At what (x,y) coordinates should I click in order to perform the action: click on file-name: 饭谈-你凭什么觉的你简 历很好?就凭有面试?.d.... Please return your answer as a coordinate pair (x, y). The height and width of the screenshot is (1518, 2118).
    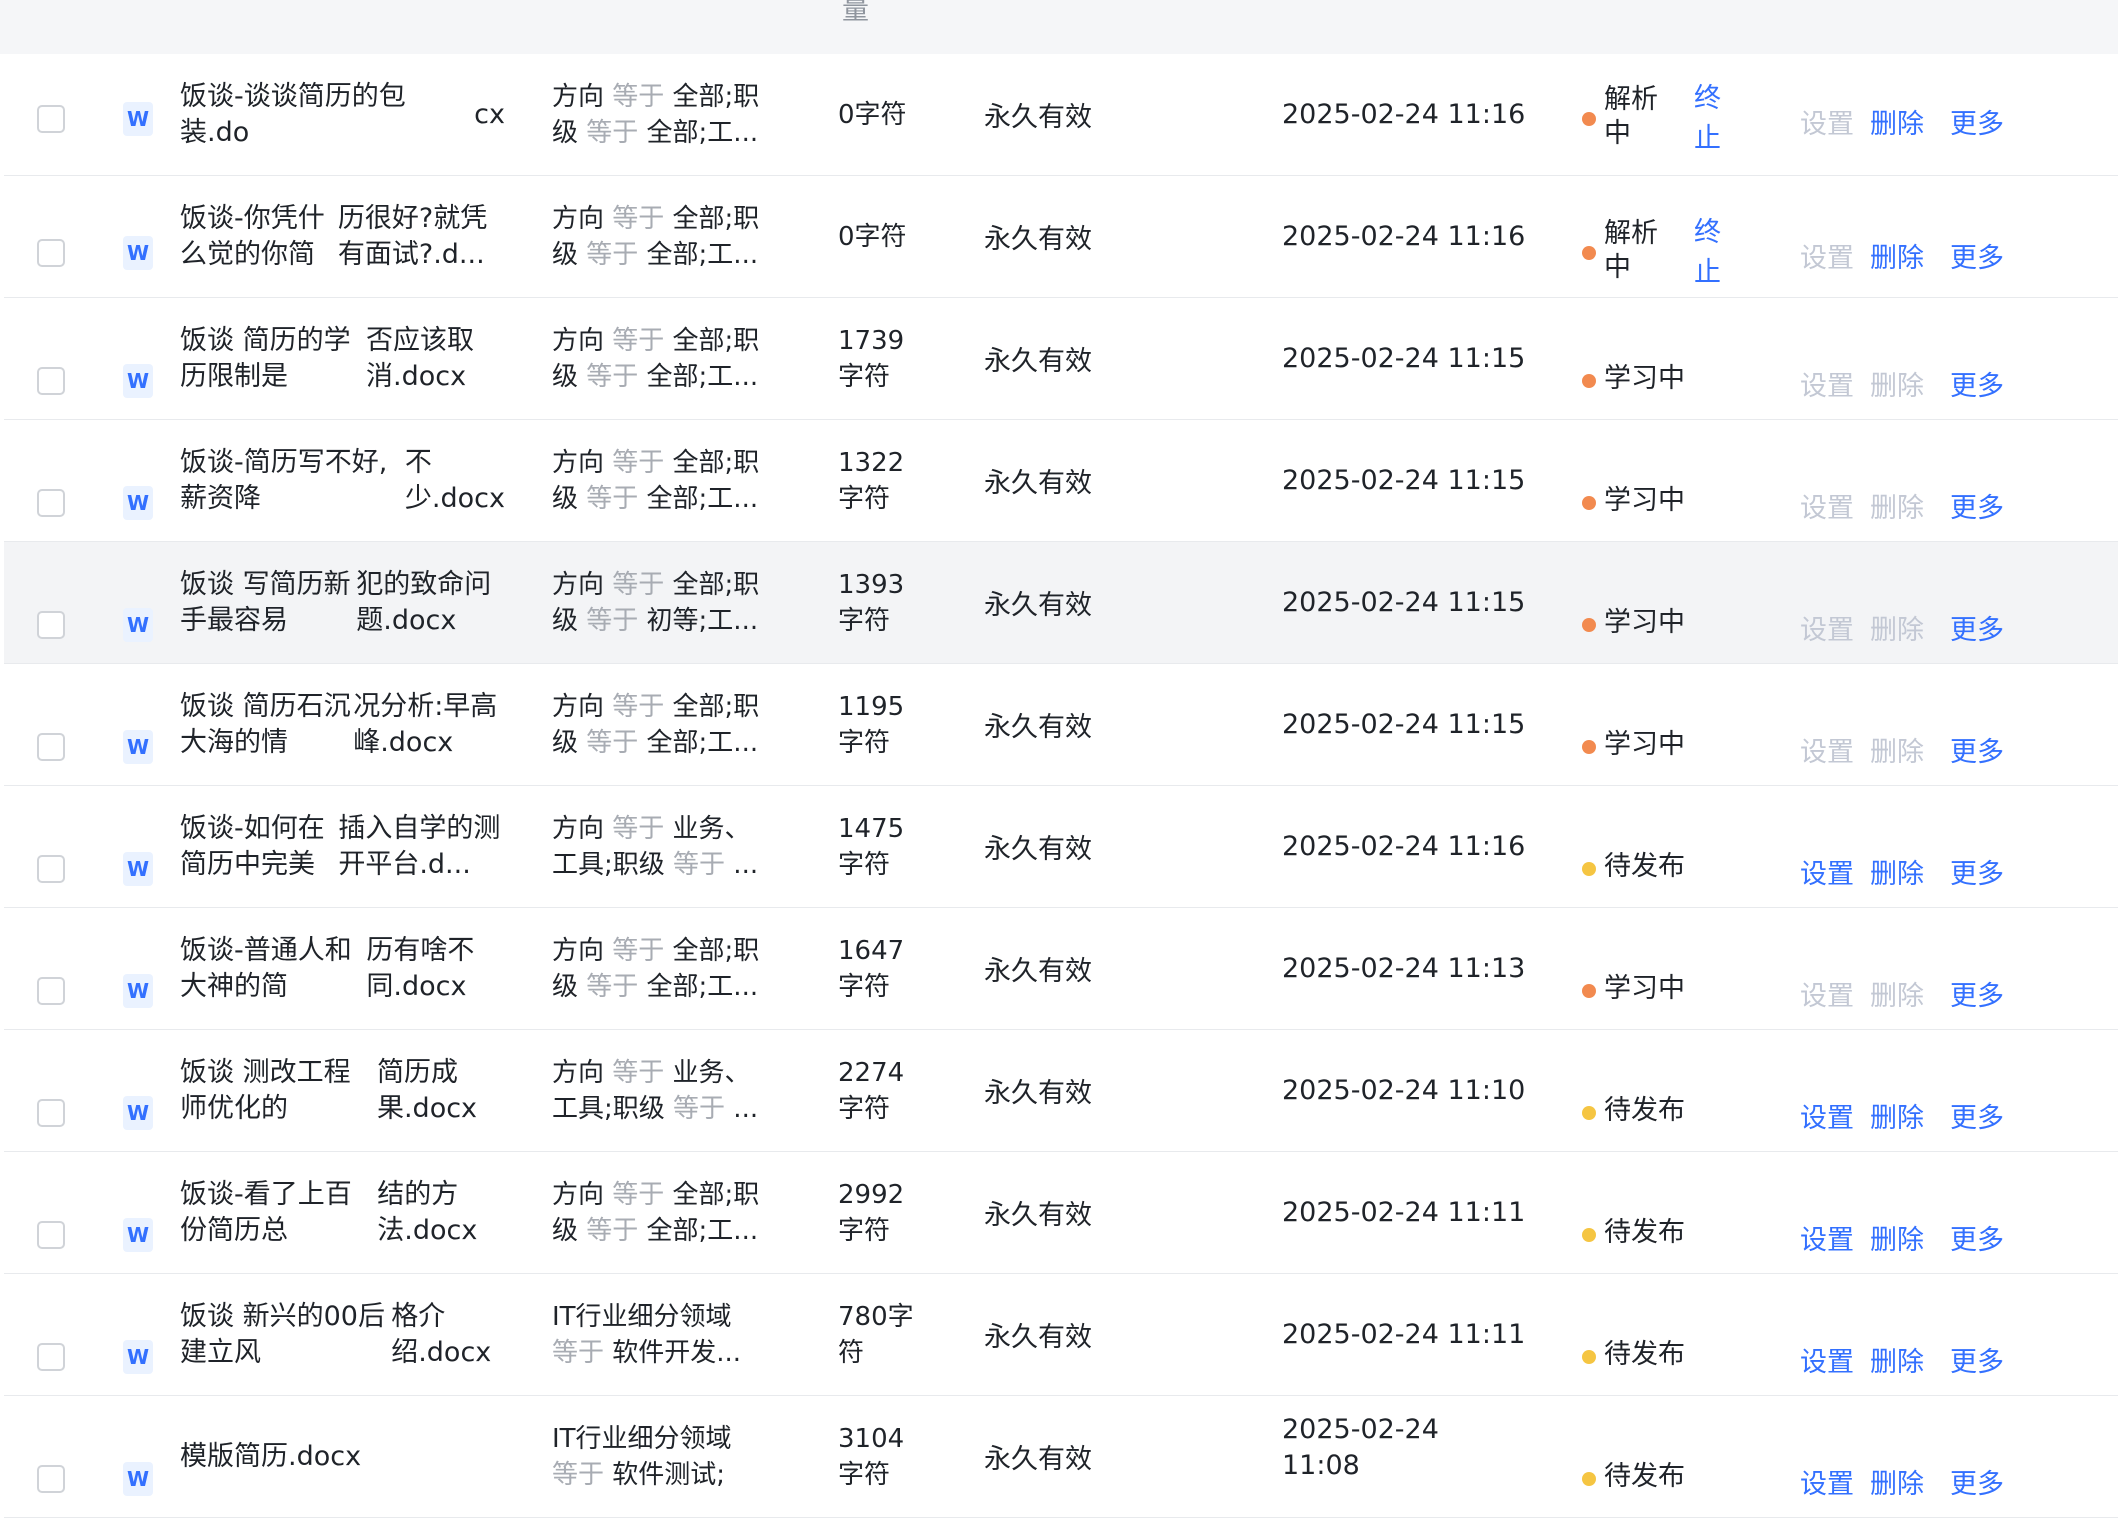
    Looking at the image, I should click on (342, 236).